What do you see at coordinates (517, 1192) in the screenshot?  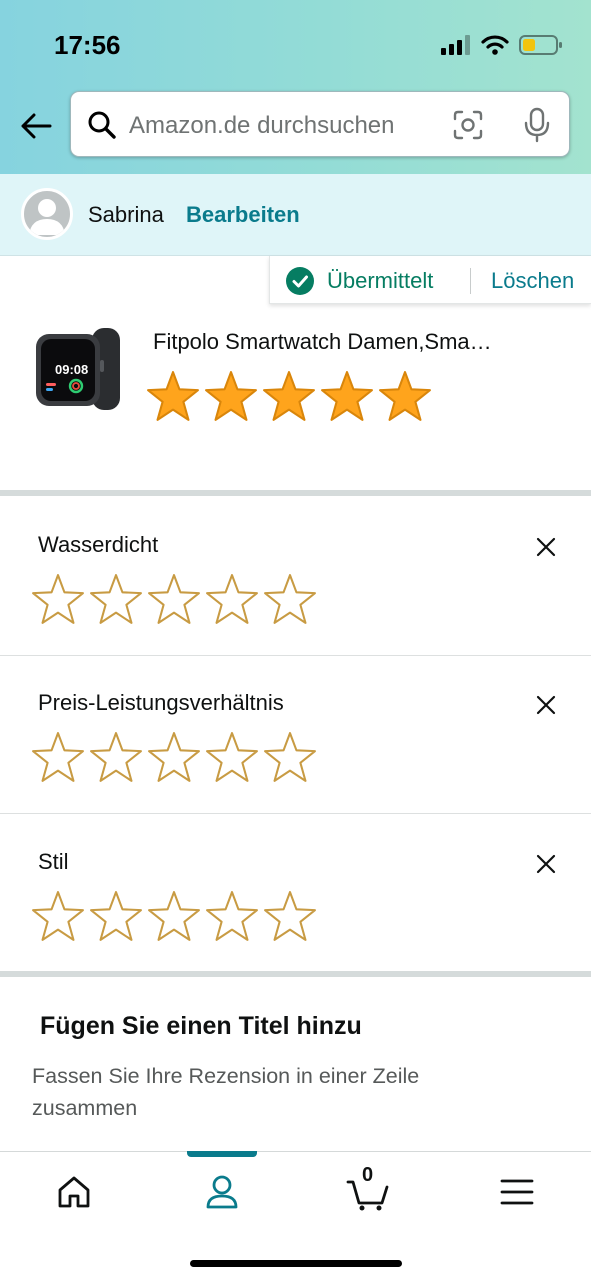 I see `menu-icon` at bounding box center [517, 1192].